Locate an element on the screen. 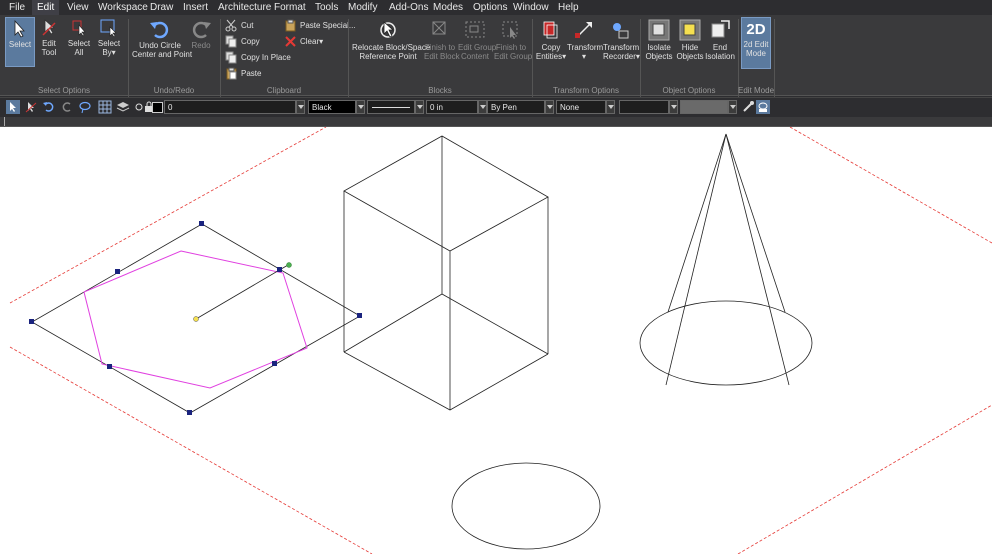  transform-recorder-button: Transform Recorder▾ is located at coordinates (621, 43).